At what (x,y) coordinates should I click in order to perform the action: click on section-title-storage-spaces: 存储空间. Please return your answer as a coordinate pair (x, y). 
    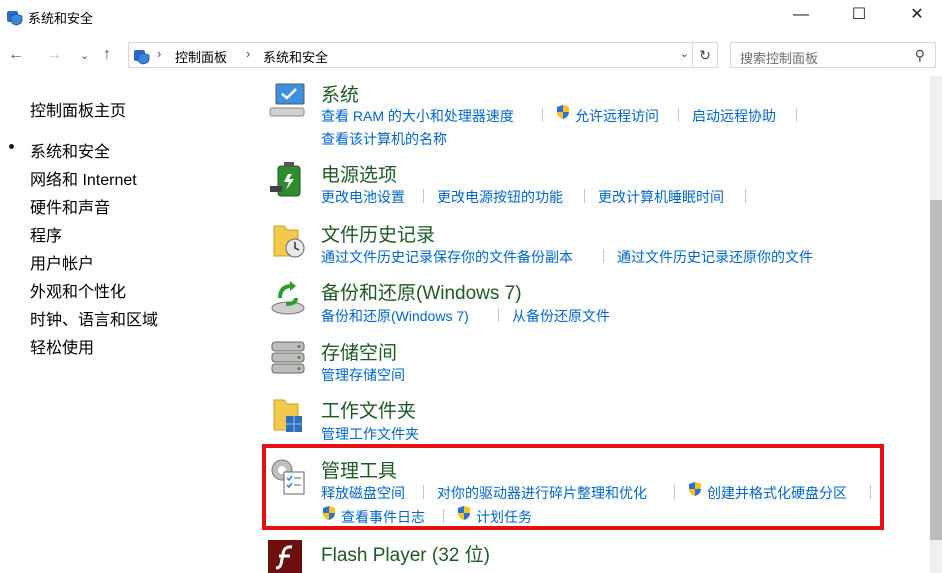
    Looking at the image, I should click on (359, 351).